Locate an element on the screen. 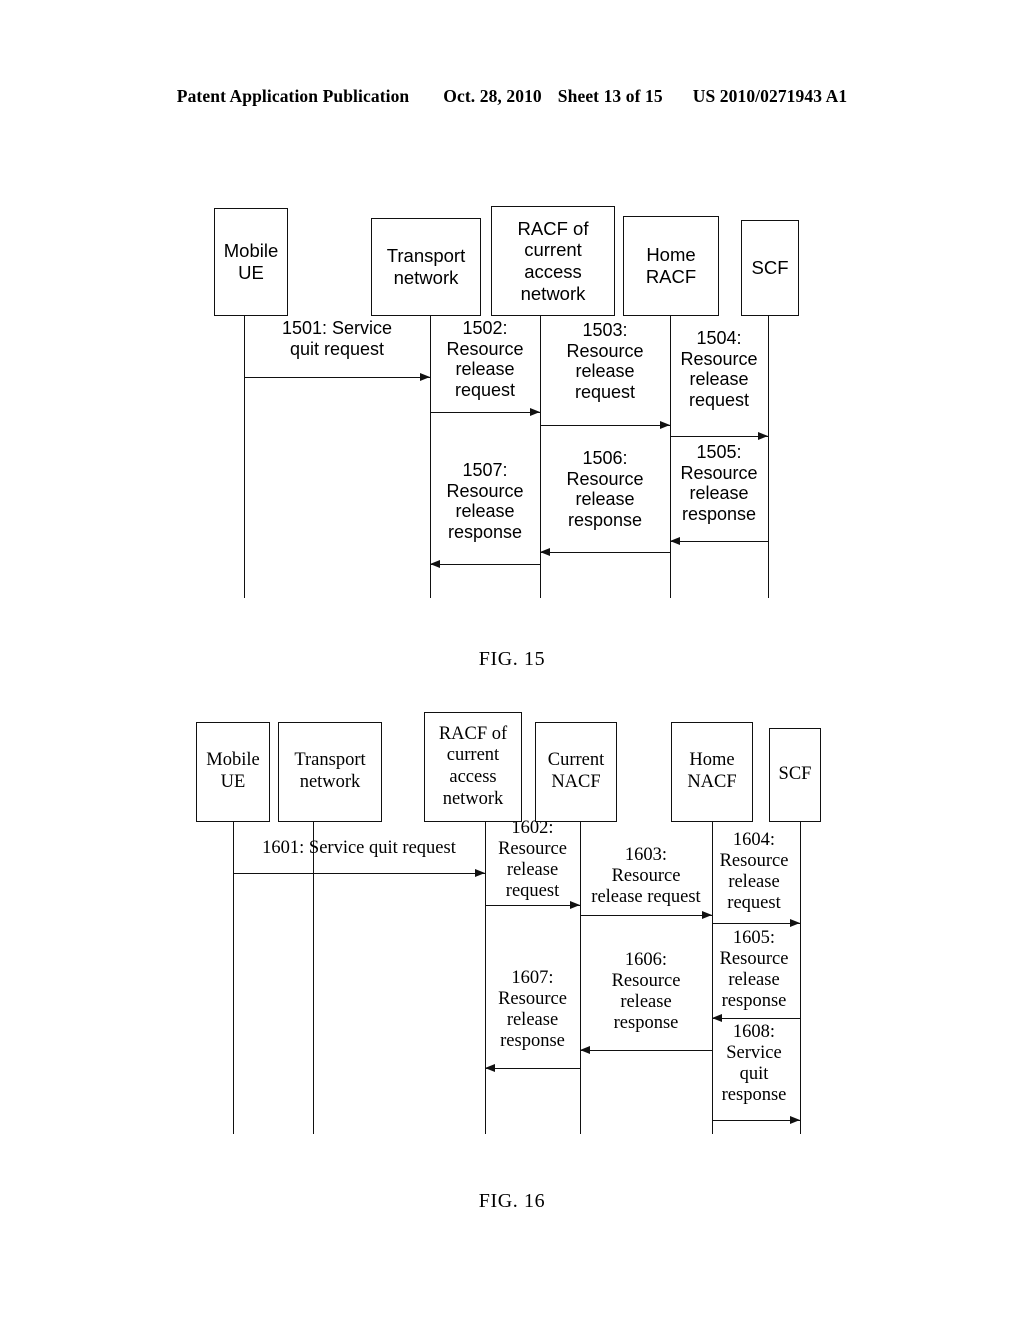 This screenshot has width=1024, height=1320. message-label-1601: 1601: Service quit request is located at coordinates (359, 848).